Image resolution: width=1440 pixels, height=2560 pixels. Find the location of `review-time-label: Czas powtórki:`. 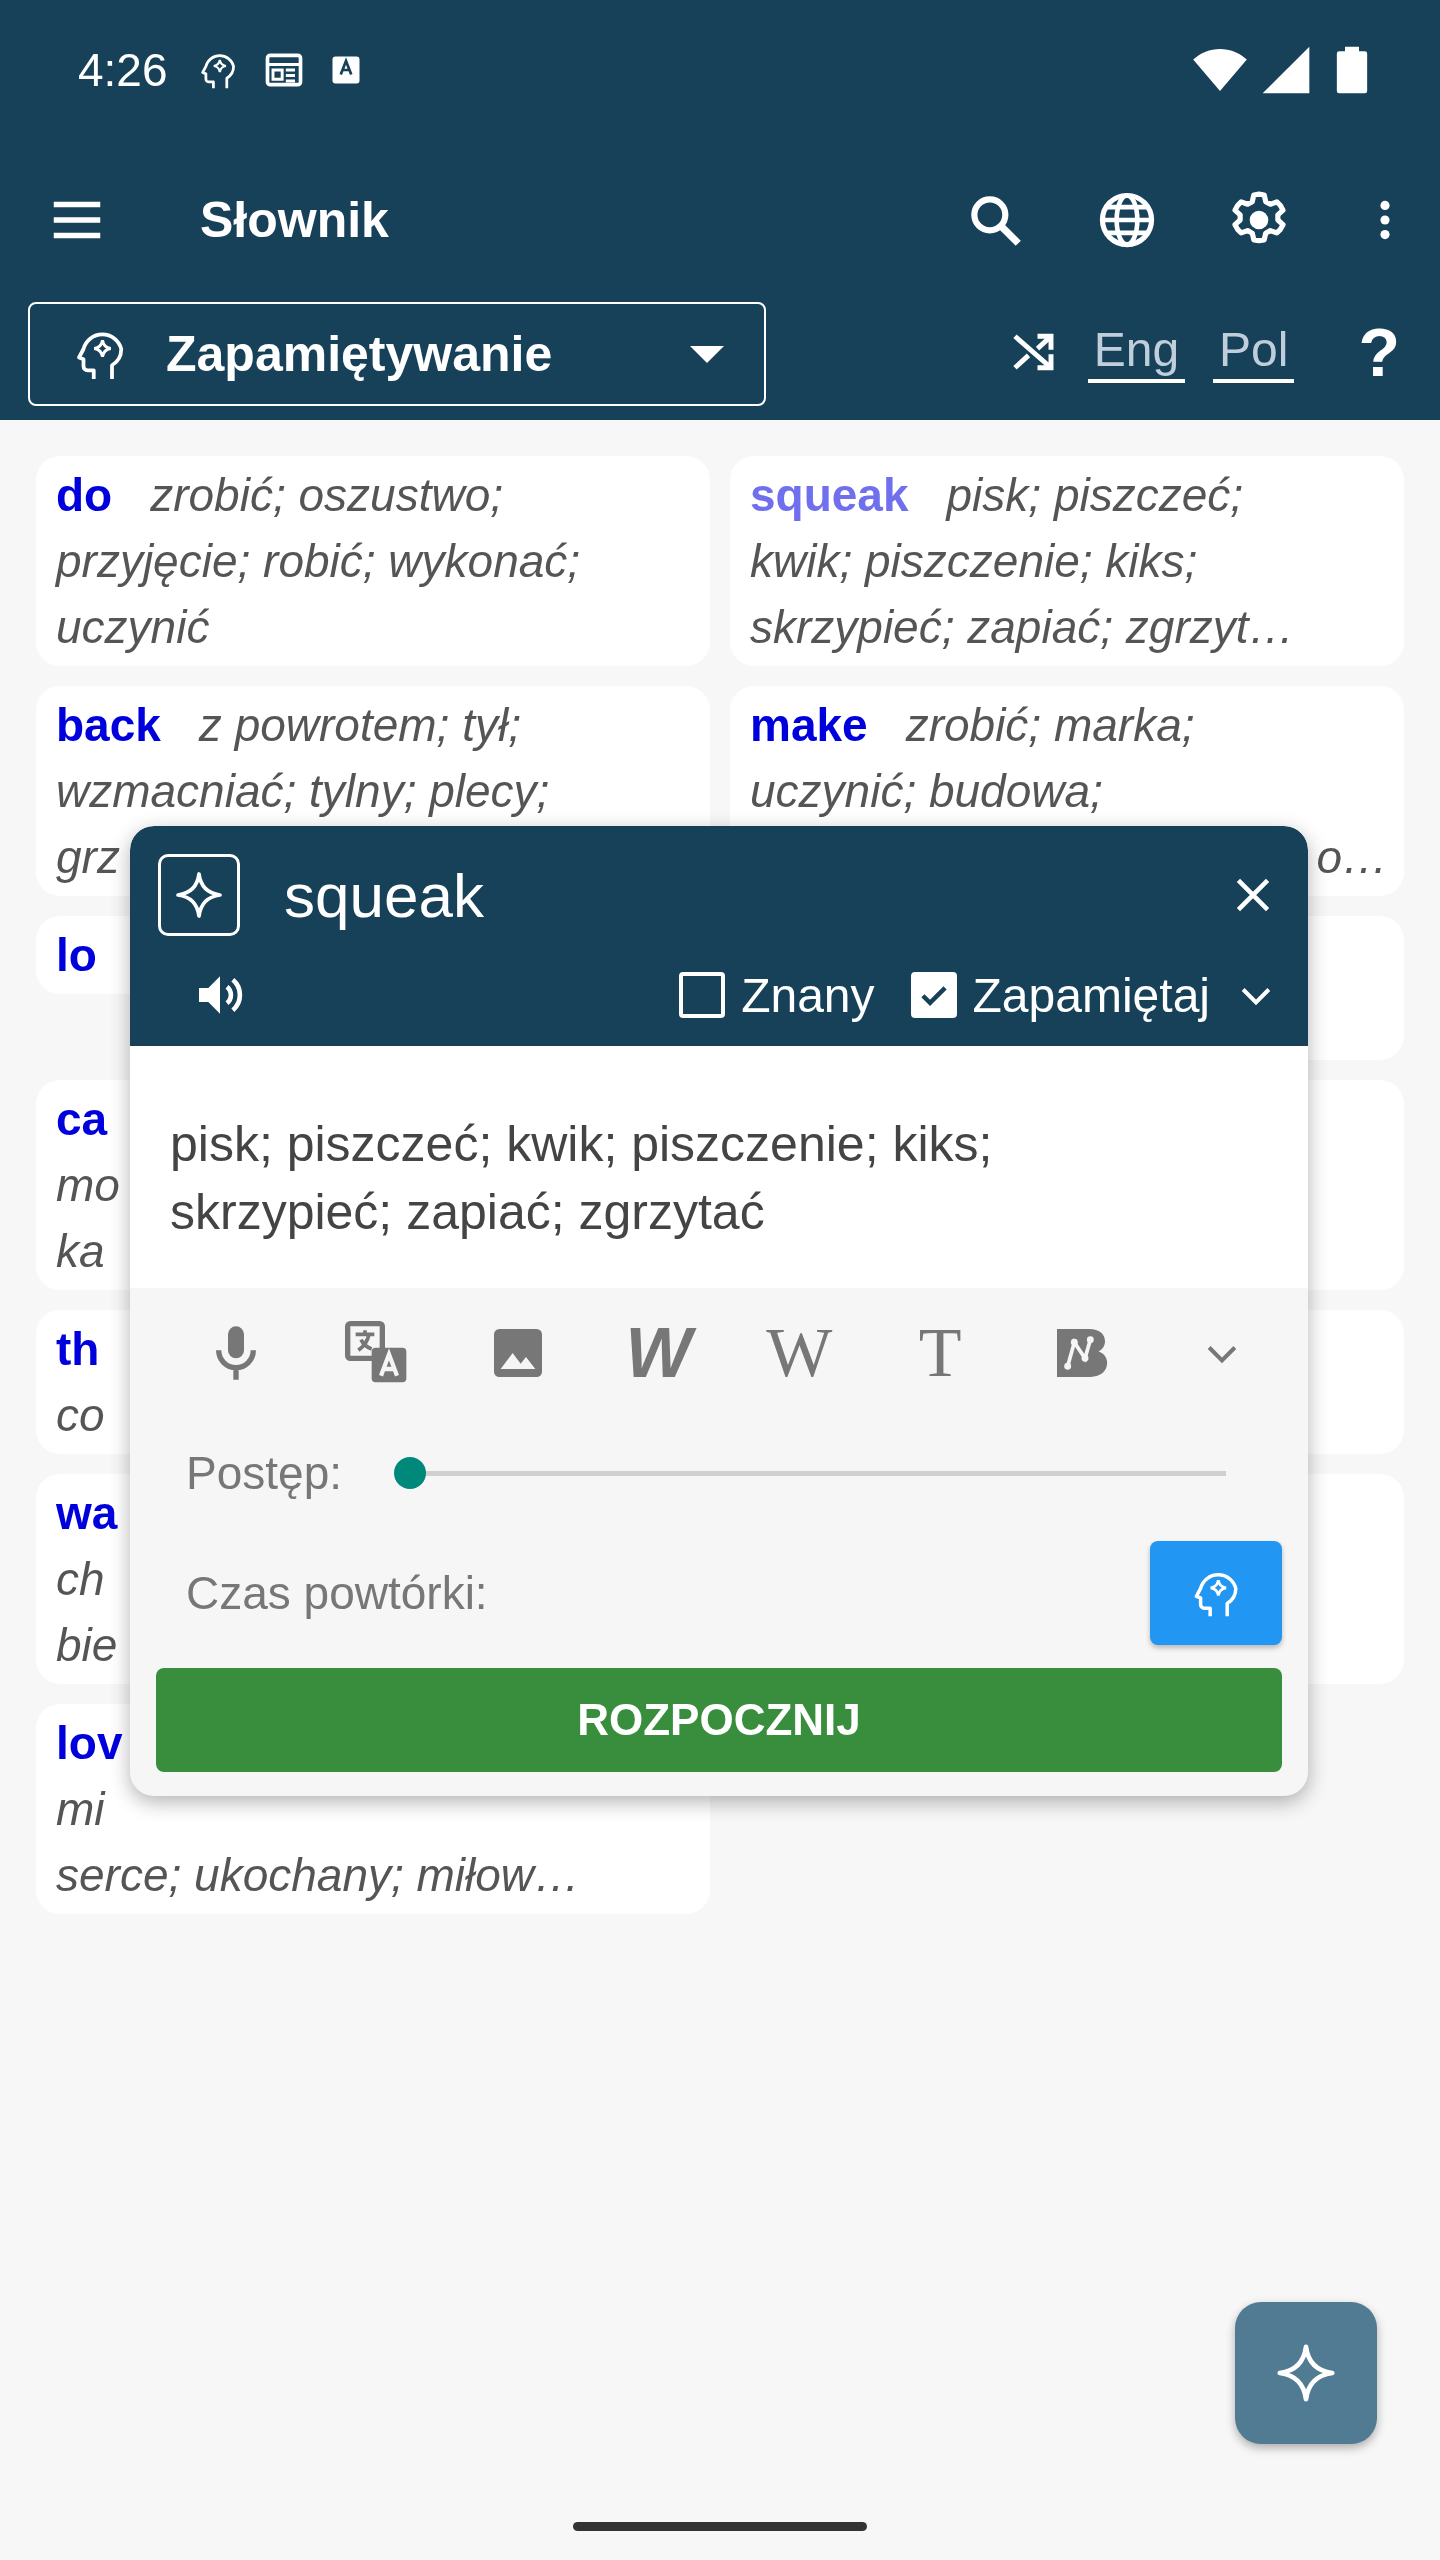

review-time-label: Czas powtórki: is located at coordinates (337, 1593).